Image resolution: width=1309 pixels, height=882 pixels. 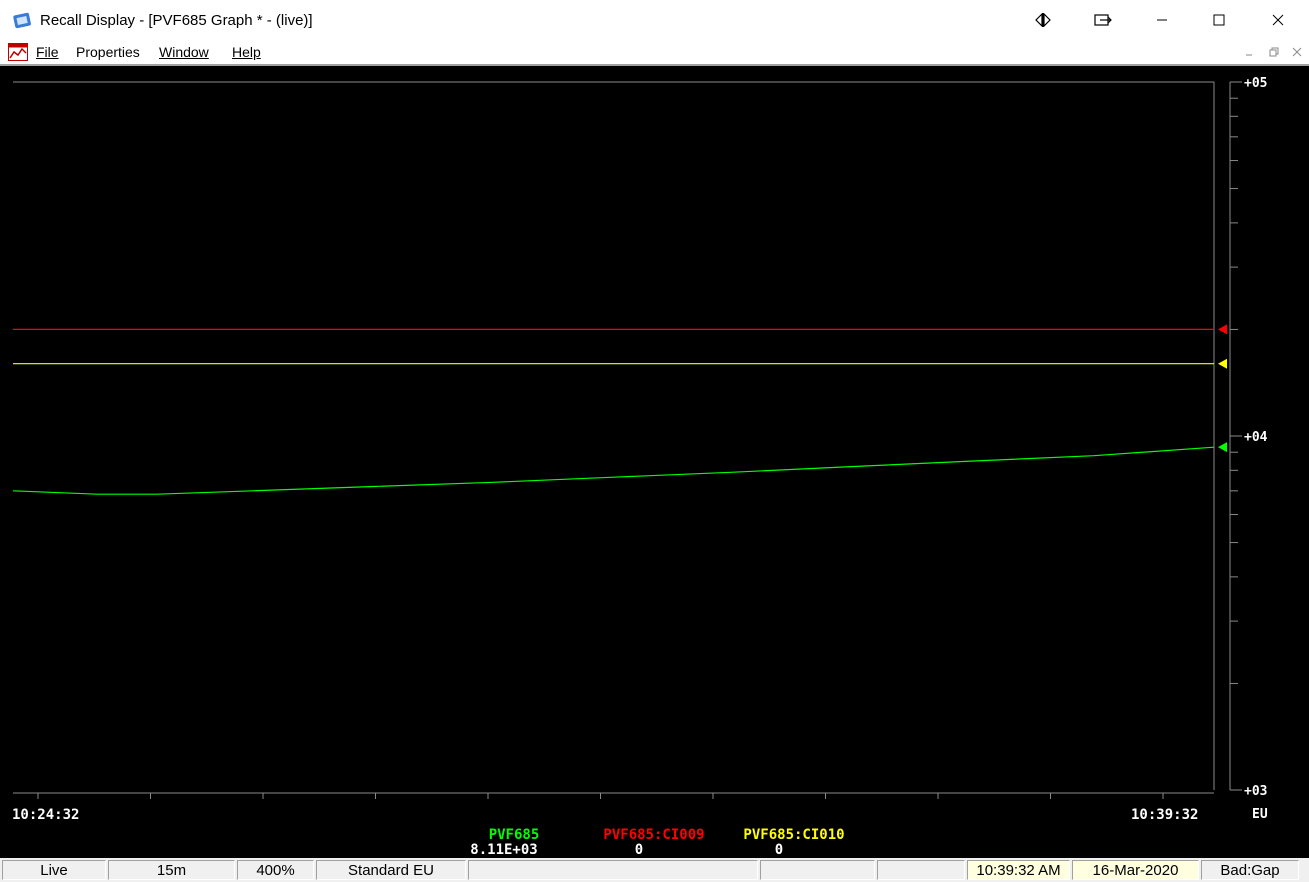 What do you see at coordinates (1249, 52) in the screenshot?
I see `mdi-minimize-button` at bounding box center [1249, 52].